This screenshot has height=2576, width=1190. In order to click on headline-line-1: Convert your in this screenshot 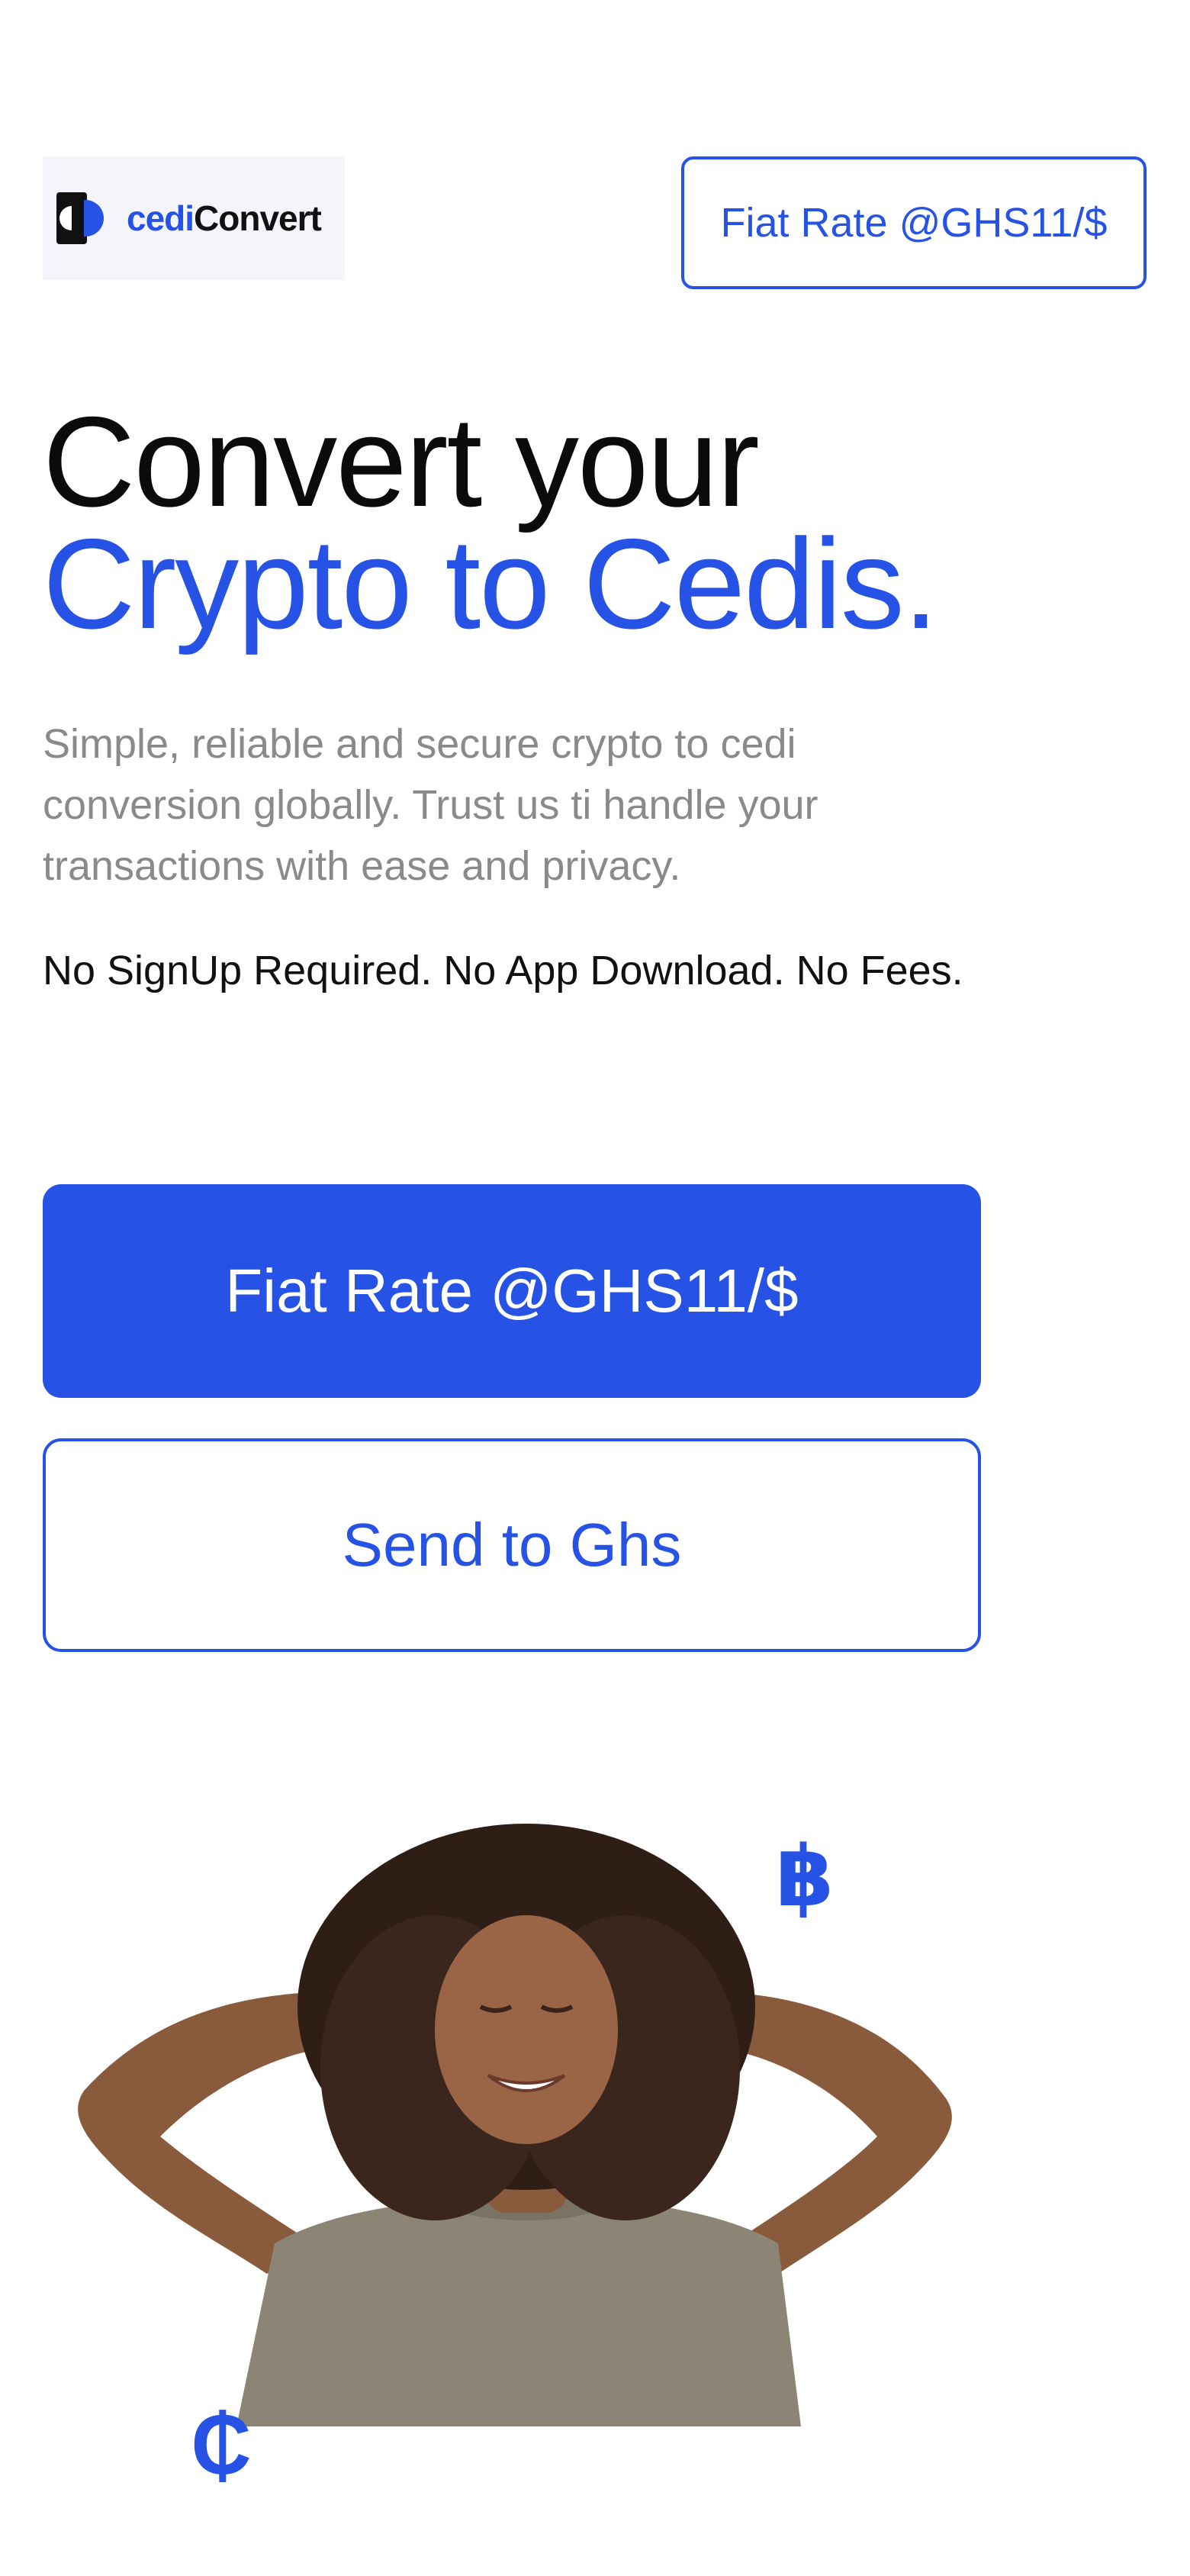, I will do `click(401, 461)`.